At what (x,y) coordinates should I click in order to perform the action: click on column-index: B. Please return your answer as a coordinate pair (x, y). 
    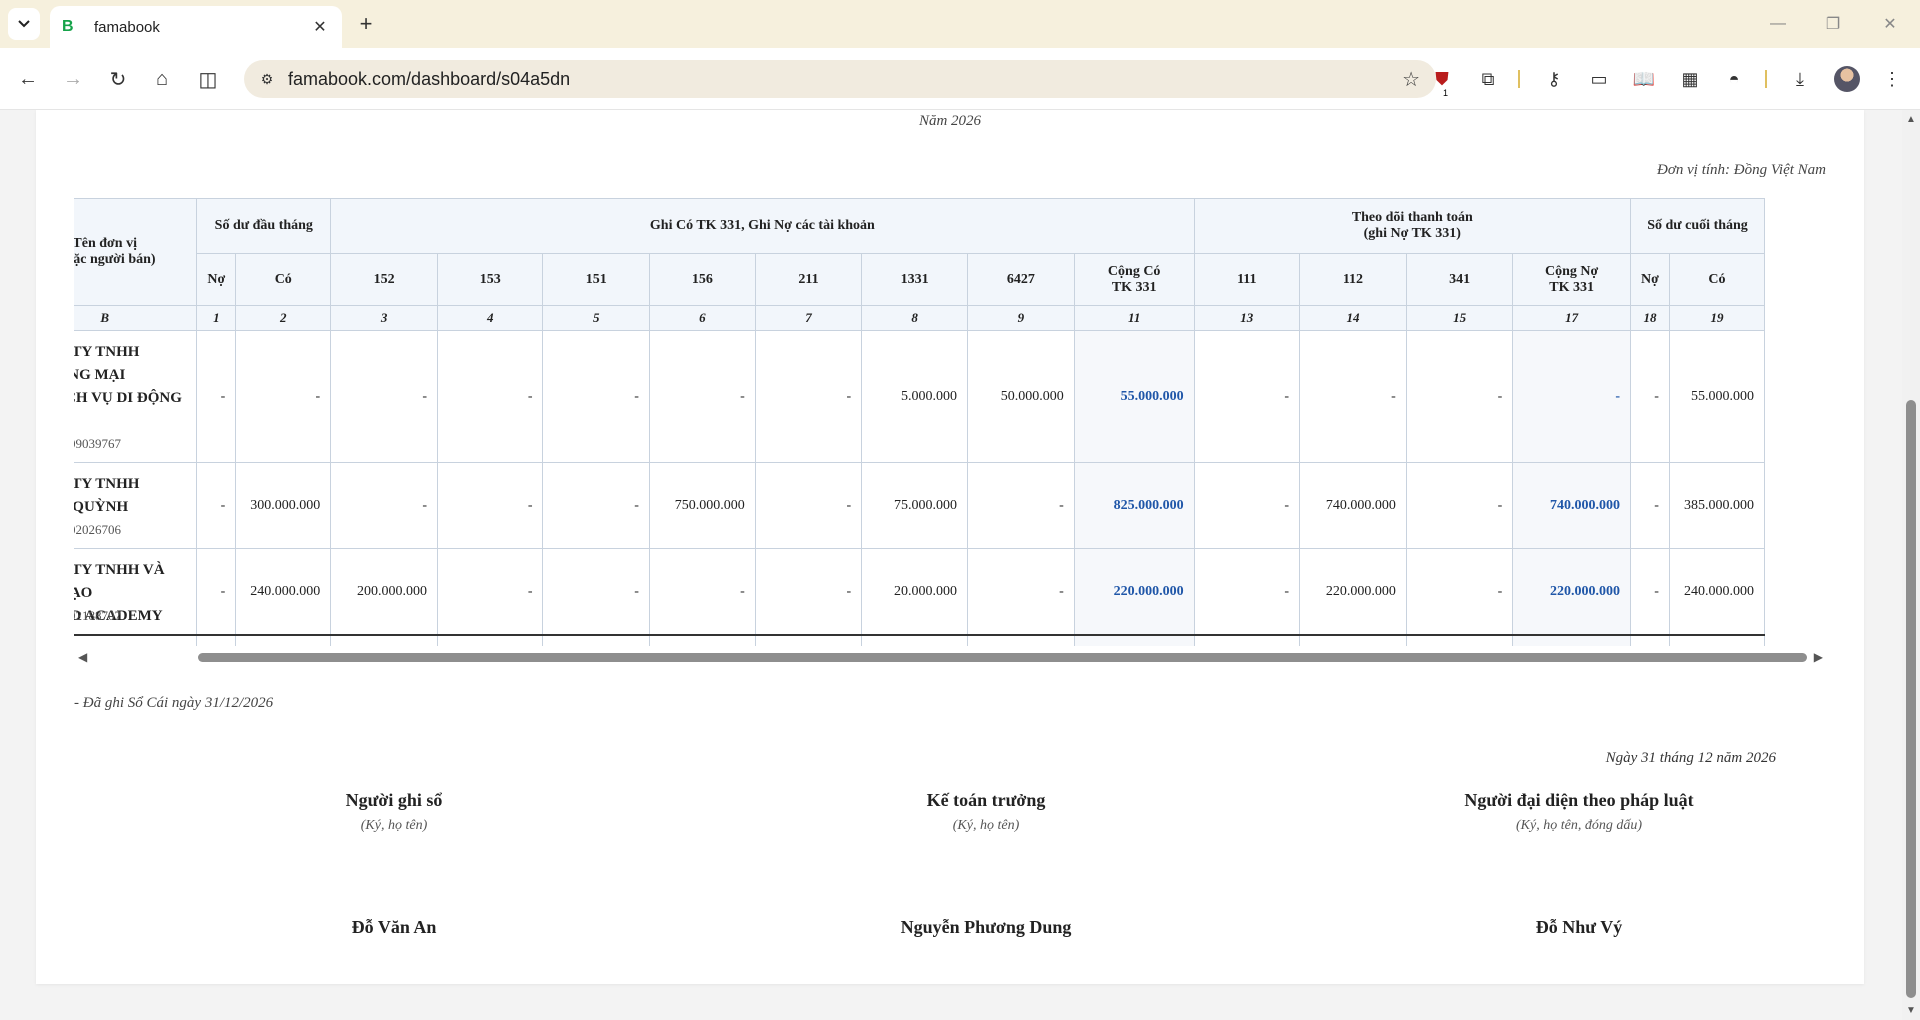
    Looking at the image, I should click on (136, 318).